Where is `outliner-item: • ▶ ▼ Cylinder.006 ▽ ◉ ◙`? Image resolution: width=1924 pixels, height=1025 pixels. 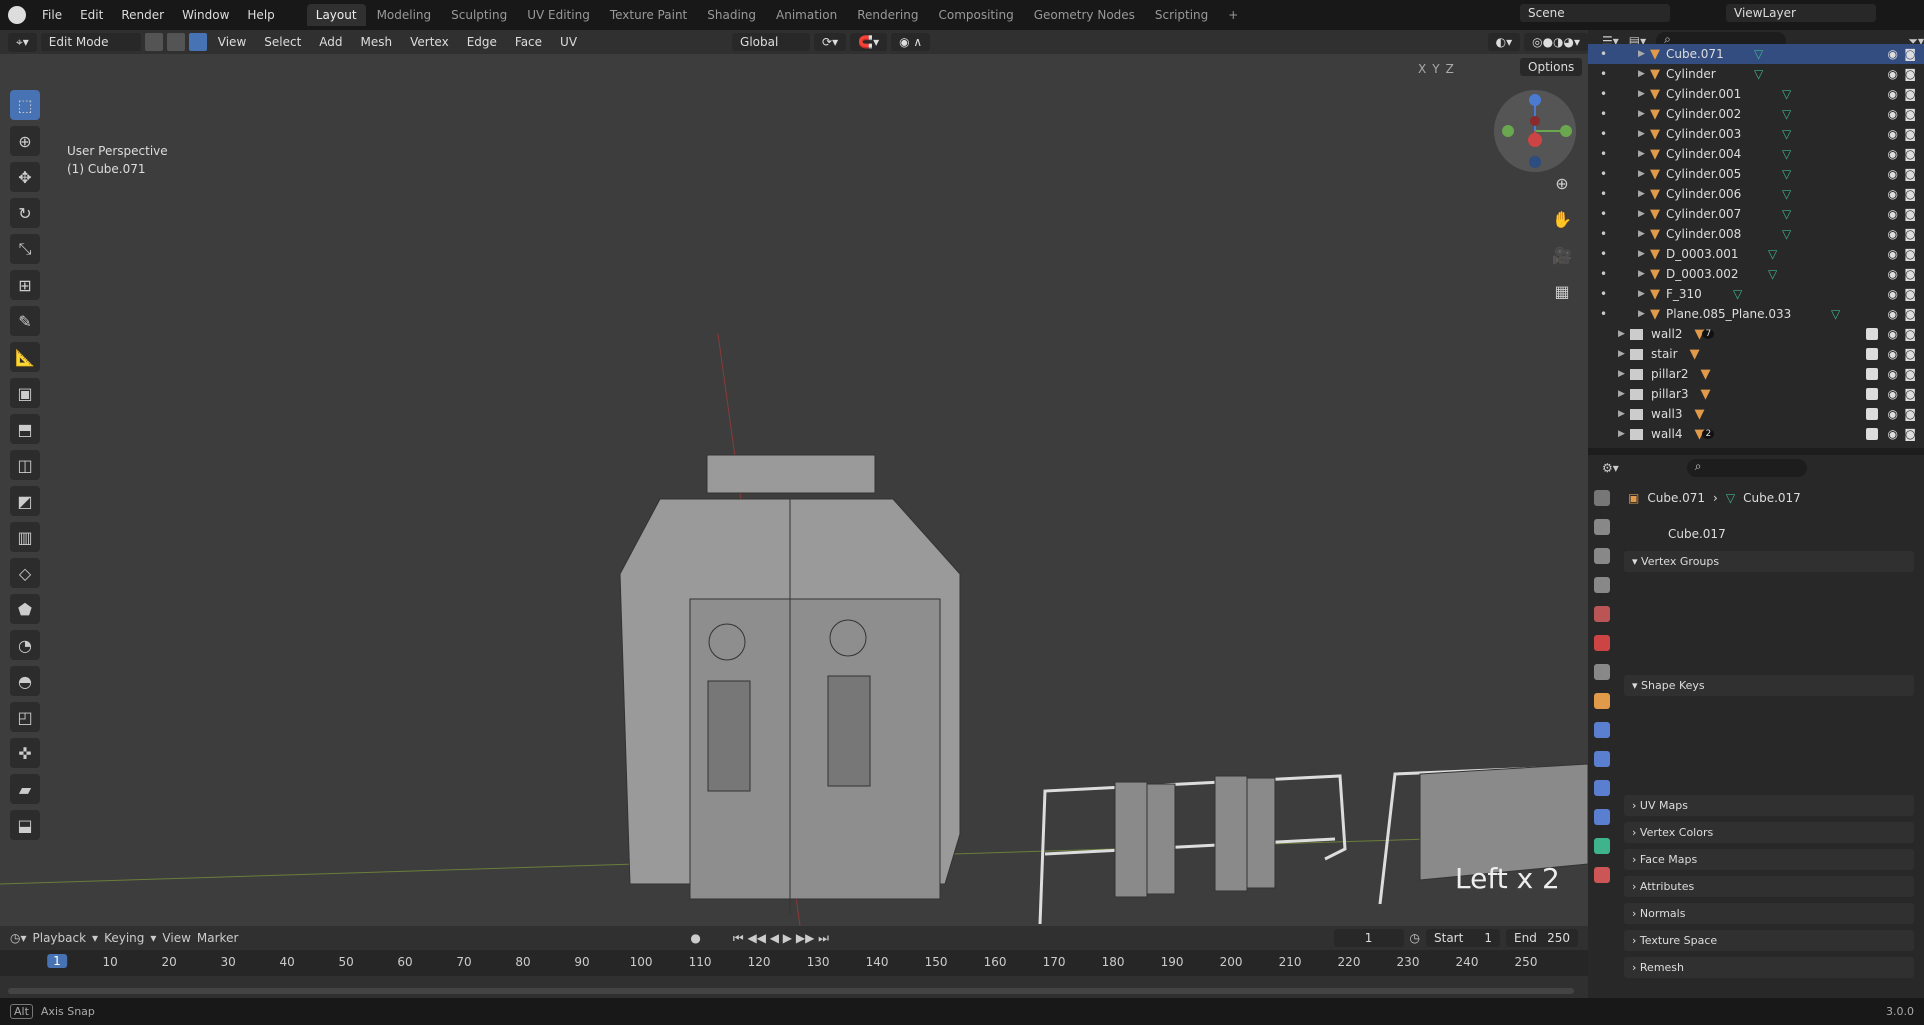
outliner-item: • ▶ ▼ Cylinder.006 ▽ ◉ ◙ is located at coordinates (1756, 194).